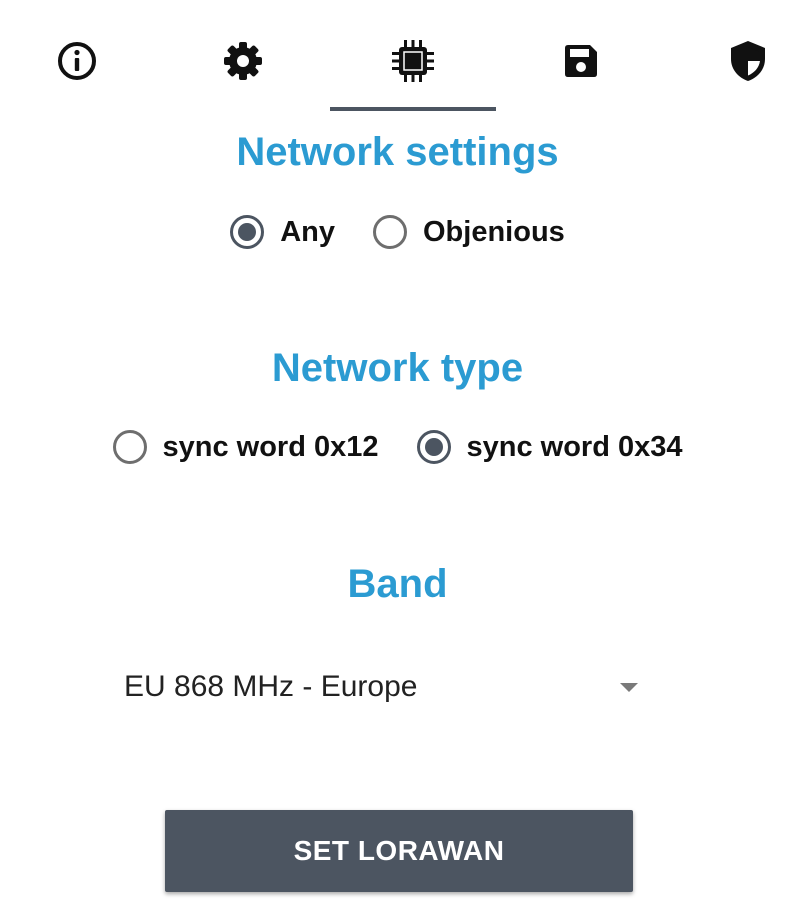 The height and width of the screenshot is (904, 795). I want to click on network-settings-radio-group: Any Objenious, so click(397, 232).